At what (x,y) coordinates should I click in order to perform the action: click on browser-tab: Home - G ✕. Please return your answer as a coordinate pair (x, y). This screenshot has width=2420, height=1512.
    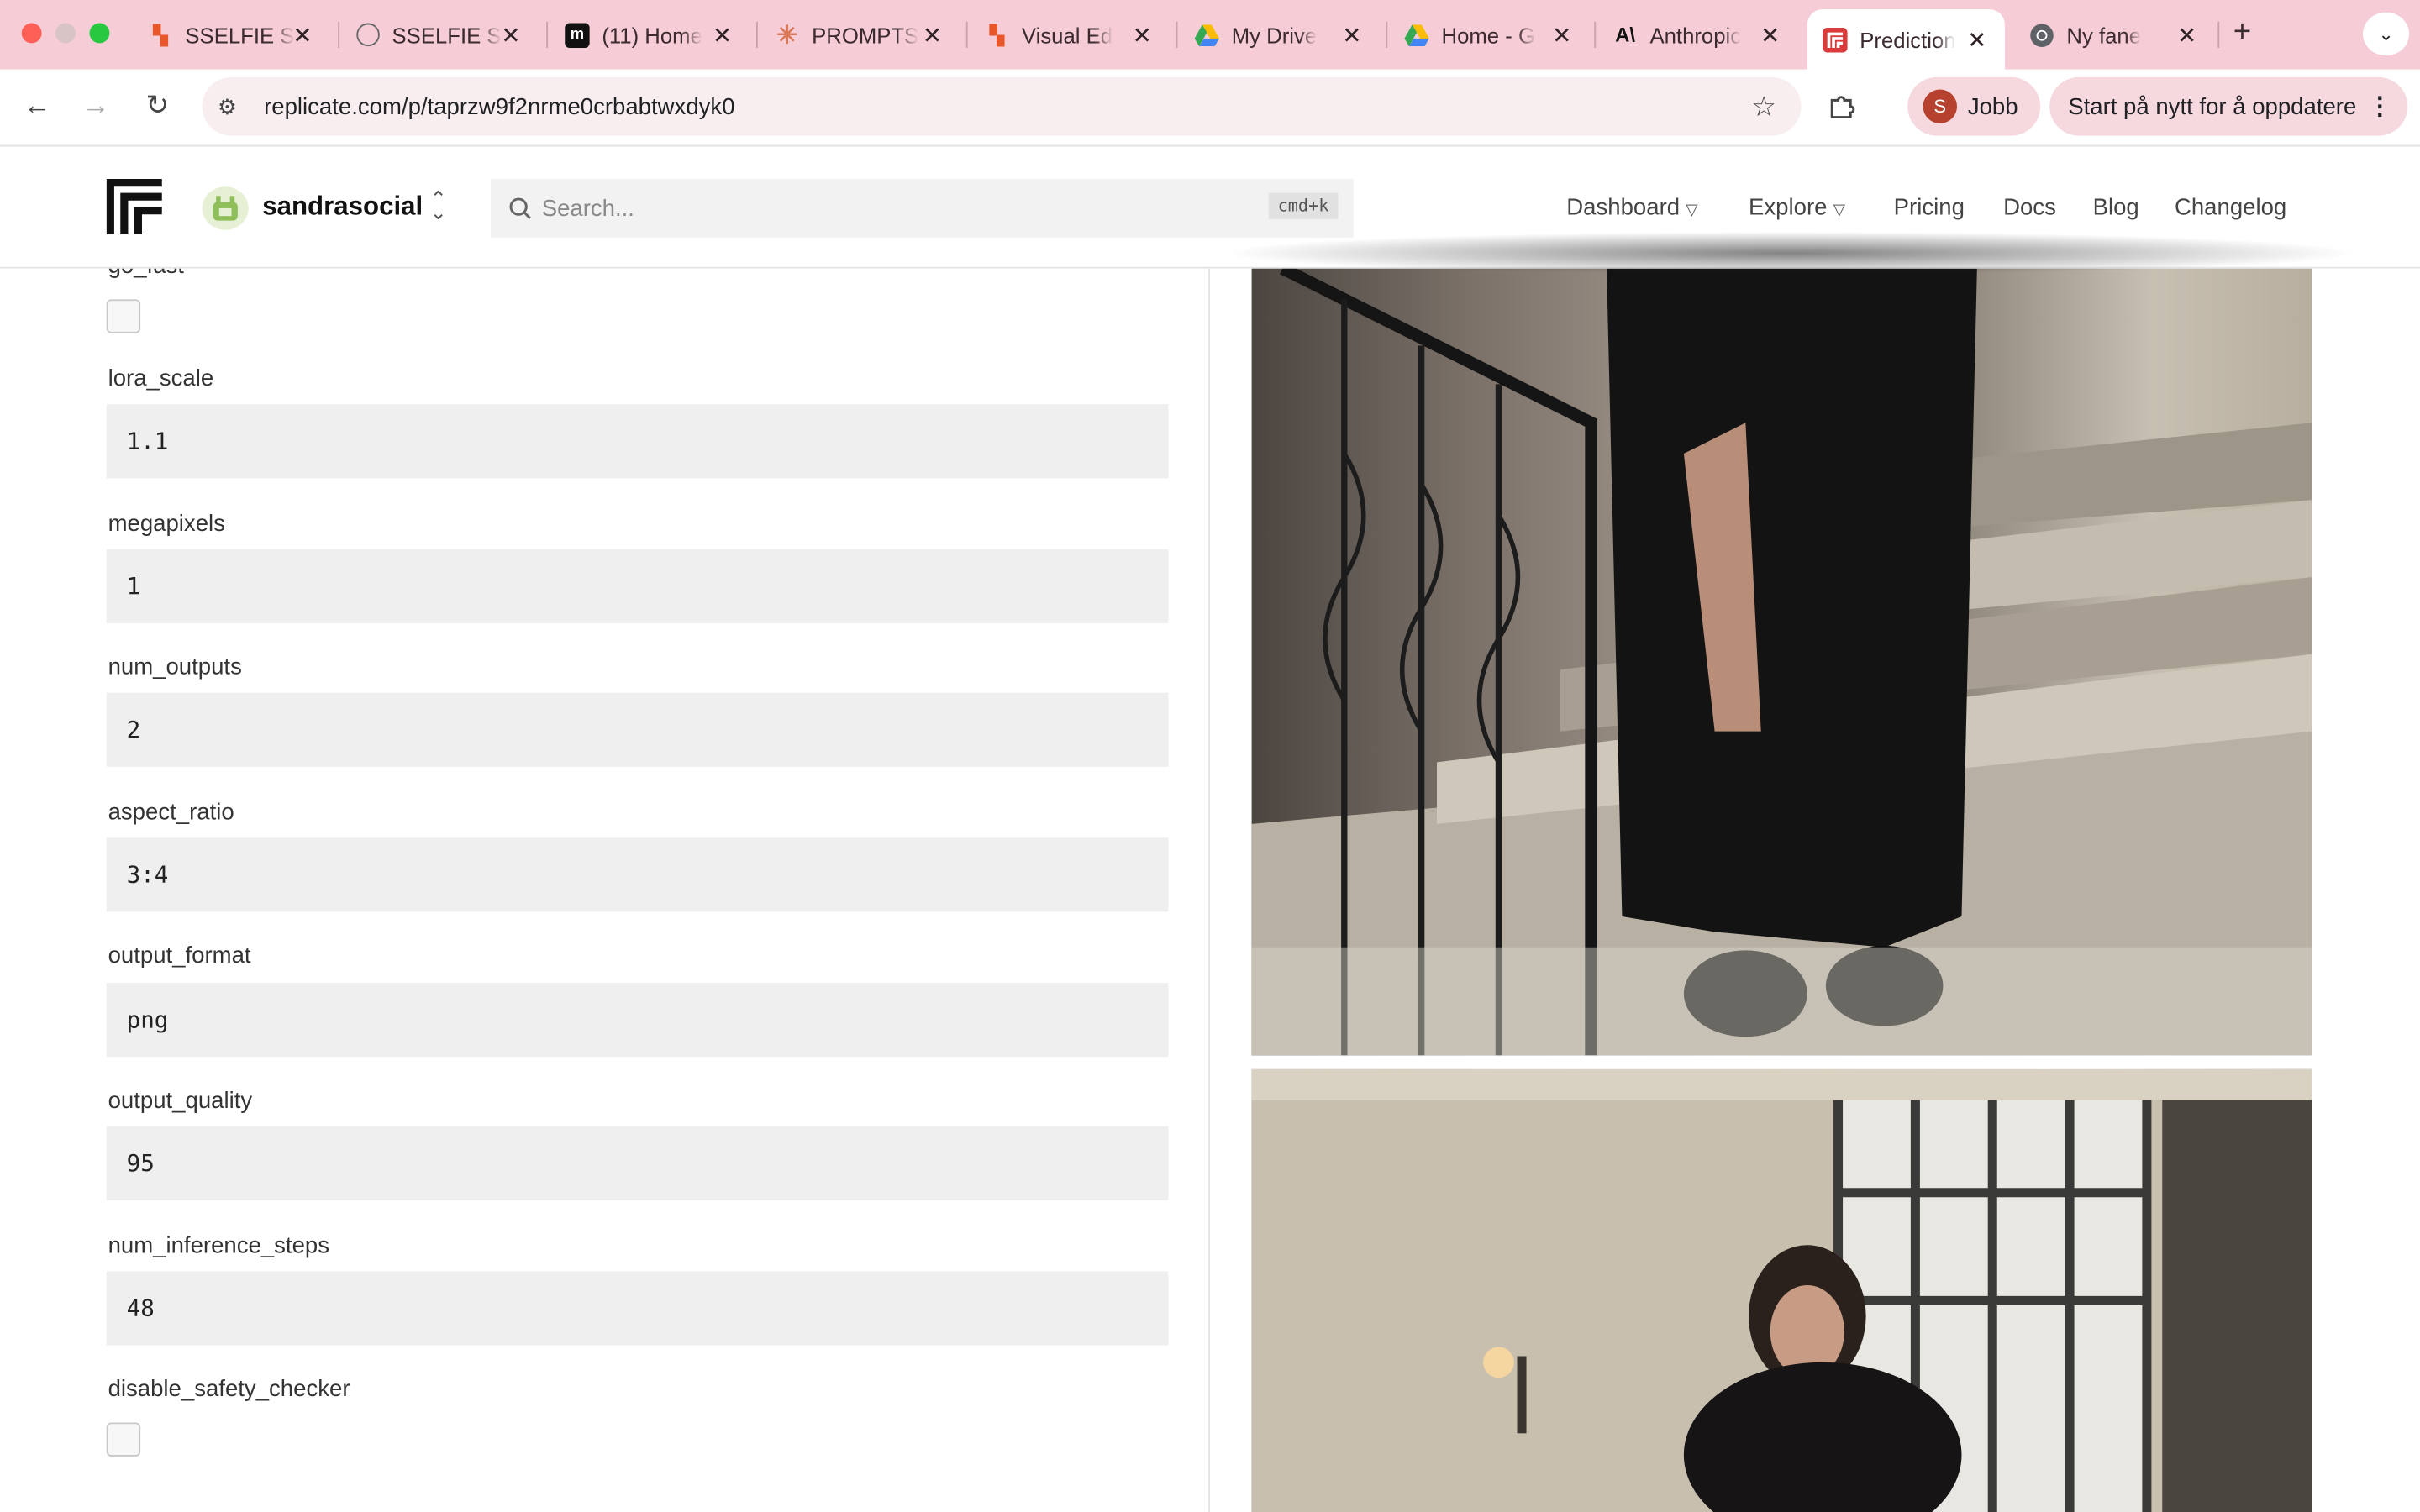
    Looking at the image, I should click on (1489, 35).